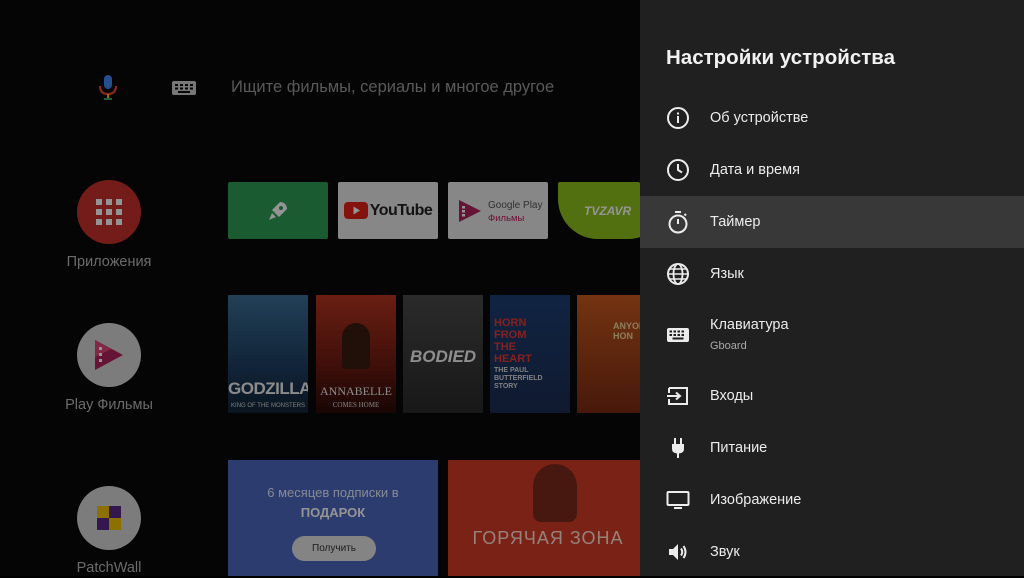 The height and width of the screenshot is (578, 1024). I want to click on menu-item-about: Об устройстве, so click(832, 118).